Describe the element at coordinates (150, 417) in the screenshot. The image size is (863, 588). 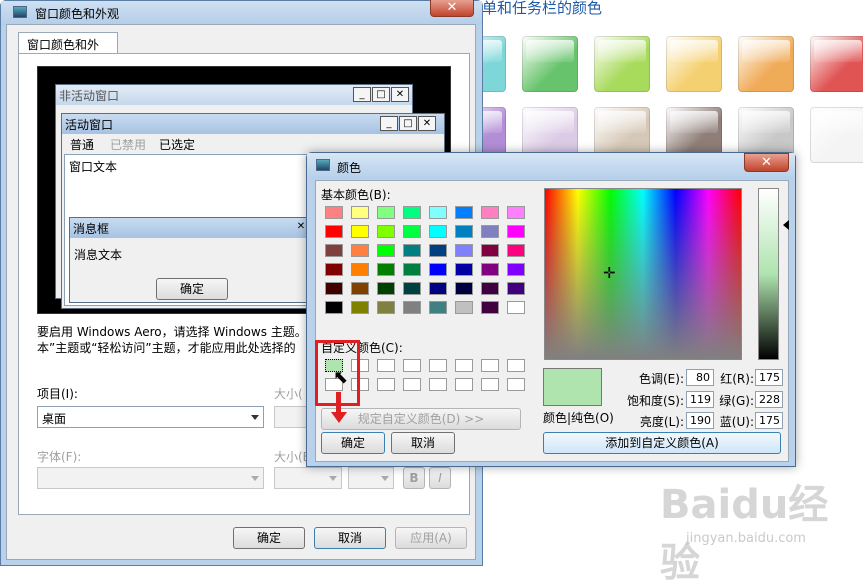
I see `item-select: 桌面` at that location.